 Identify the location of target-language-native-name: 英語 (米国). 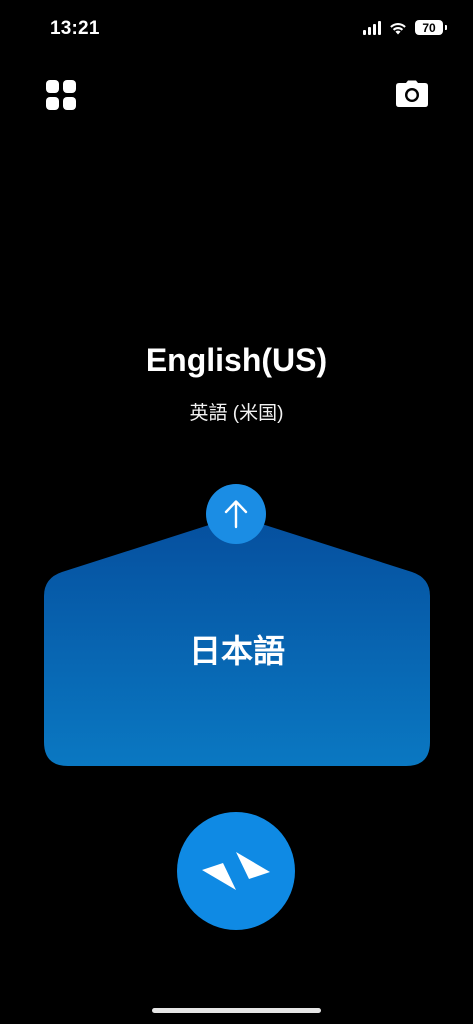
(236, 413).